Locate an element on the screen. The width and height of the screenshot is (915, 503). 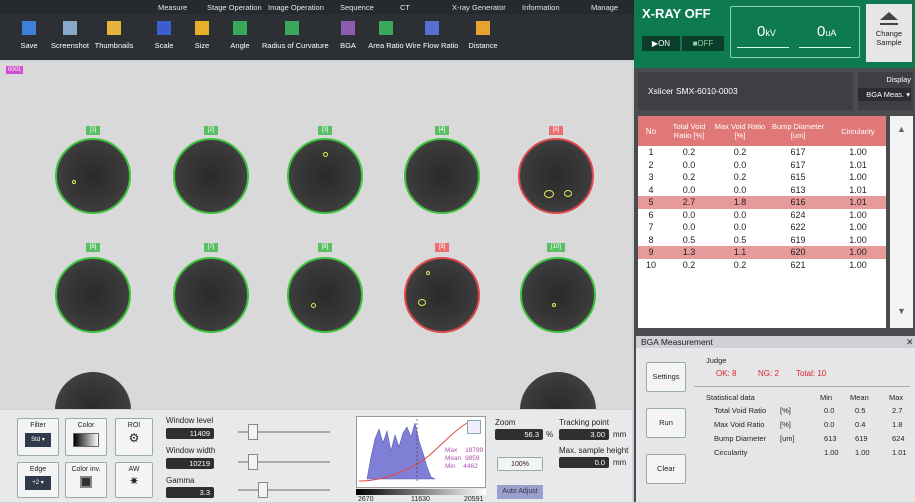
auto-window-icon: ✷ is located at coordinates (134, 481).